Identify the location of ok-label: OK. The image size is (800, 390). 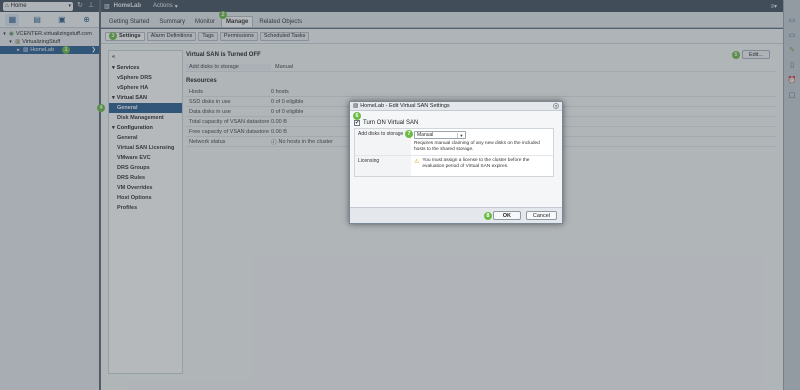
(506, 215).